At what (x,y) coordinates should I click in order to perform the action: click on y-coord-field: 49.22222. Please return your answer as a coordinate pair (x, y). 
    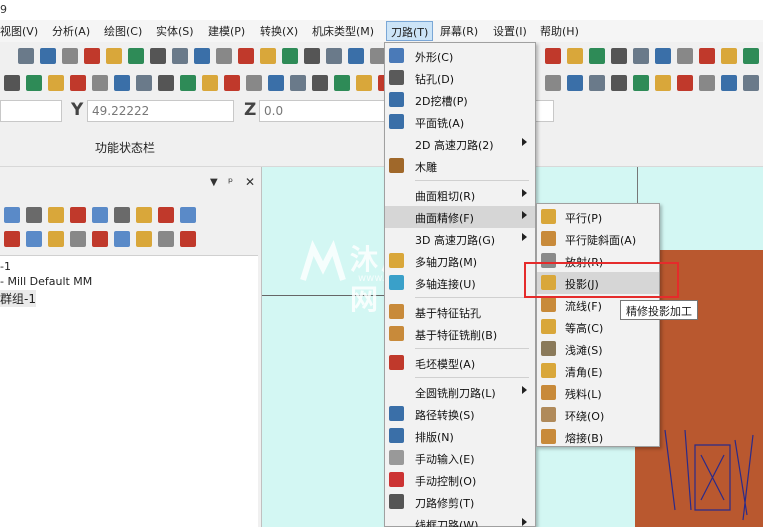
    Looking at the image, I should click on (160, 111).